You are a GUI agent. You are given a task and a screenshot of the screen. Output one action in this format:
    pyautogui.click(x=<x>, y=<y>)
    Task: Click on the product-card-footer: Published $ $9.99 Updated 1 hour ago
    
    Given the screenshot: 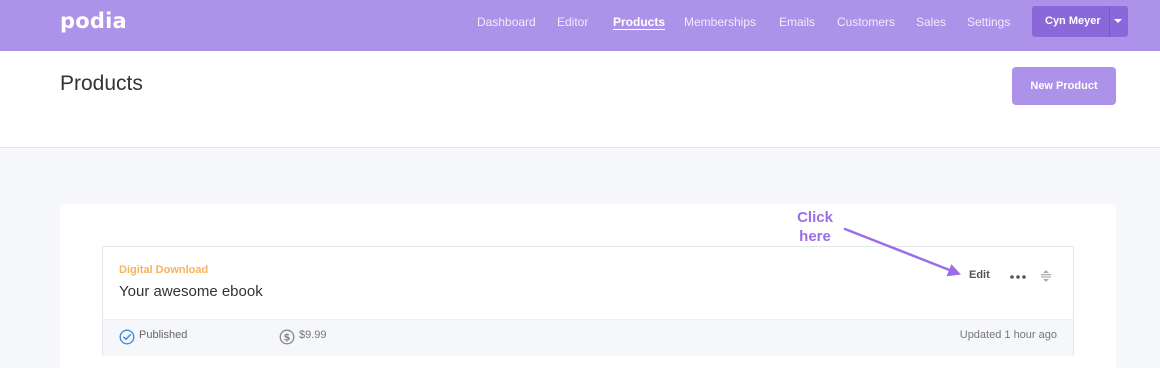 What is the action you would take?
    pyautogui.click(x=588, y=337)
    